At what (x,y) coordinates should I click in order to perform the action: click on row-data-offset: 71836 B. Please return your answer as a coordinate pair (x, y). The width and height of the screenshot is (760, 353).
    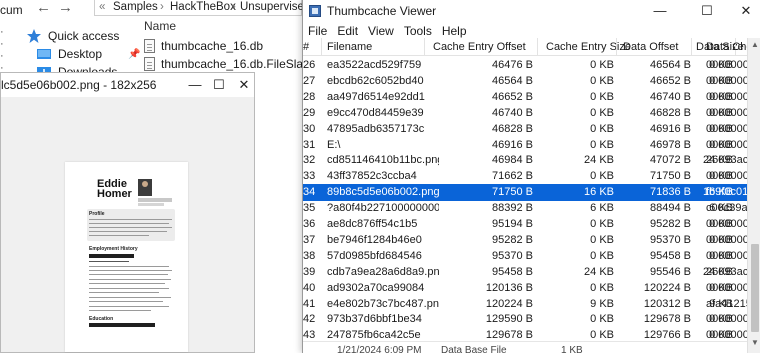
    Looking at the image, I should click on (670, 192).